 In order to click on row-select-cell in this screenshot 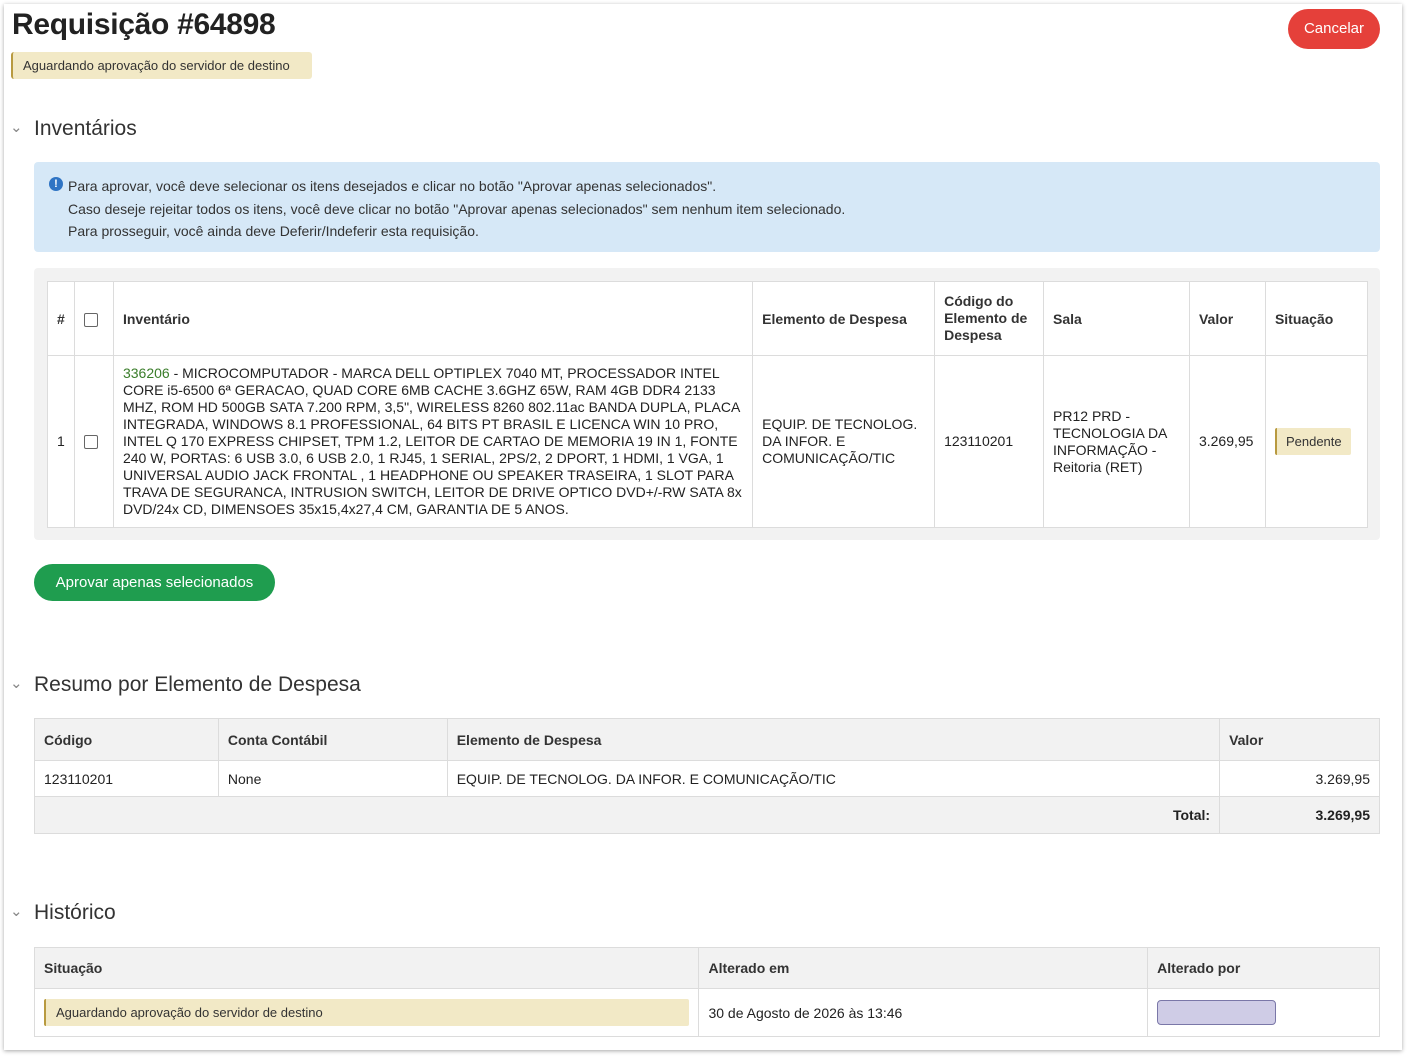, I will do `click(93, 441)`.